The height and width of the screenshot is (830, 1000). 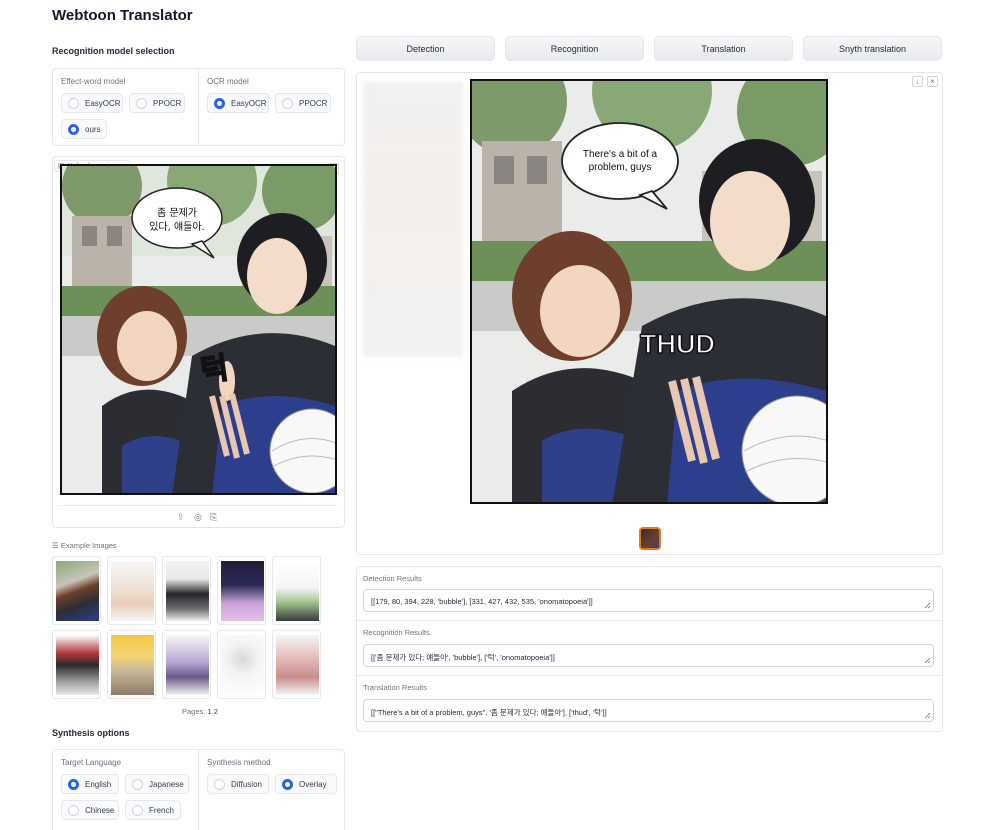 I want to click on tab-translation: Translation, so click(x=723, y=48).